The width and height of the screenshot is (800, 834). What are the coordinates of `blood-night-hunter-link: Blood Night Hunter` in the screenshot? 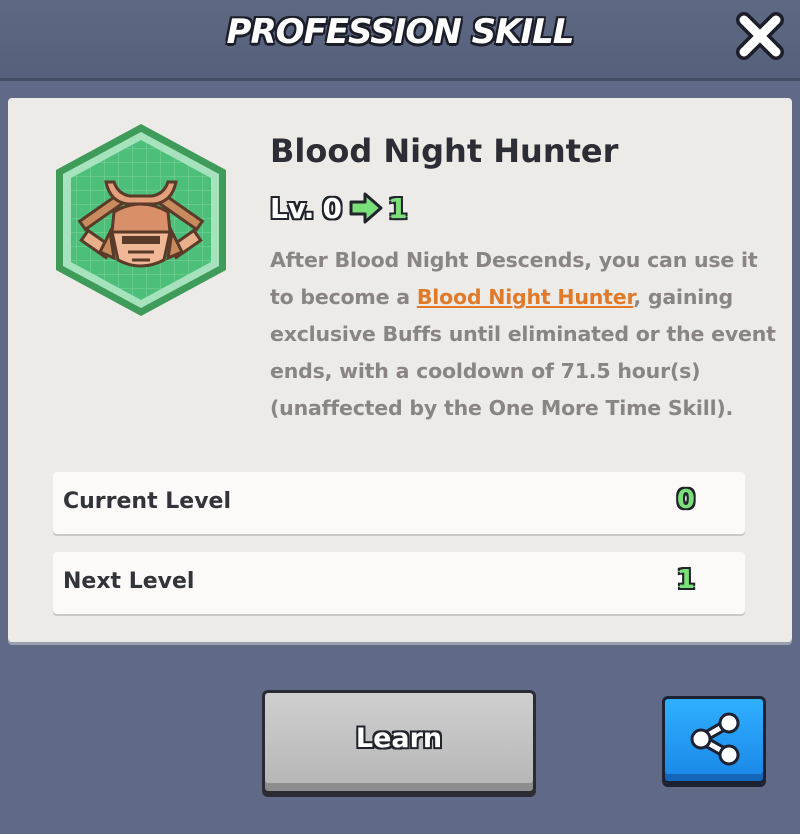 It's located at (525, 297).